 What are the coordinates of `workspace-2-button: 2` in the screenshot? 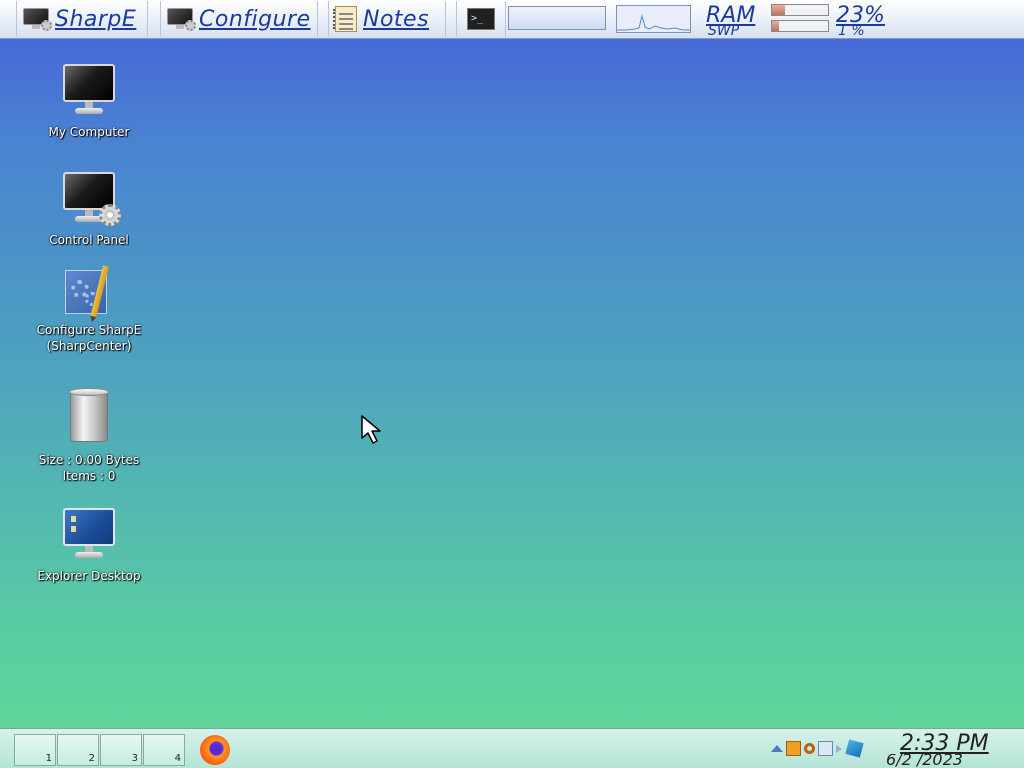 It's located at (78, 750).